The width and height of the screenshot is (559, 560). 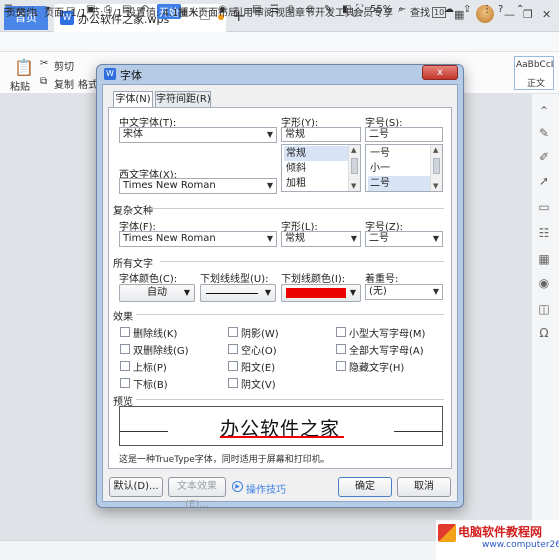 What do you see at coordinates (125, 332) in the screenshot?
I see `strikethrough-checkbox` at bounding box center [125, 332].